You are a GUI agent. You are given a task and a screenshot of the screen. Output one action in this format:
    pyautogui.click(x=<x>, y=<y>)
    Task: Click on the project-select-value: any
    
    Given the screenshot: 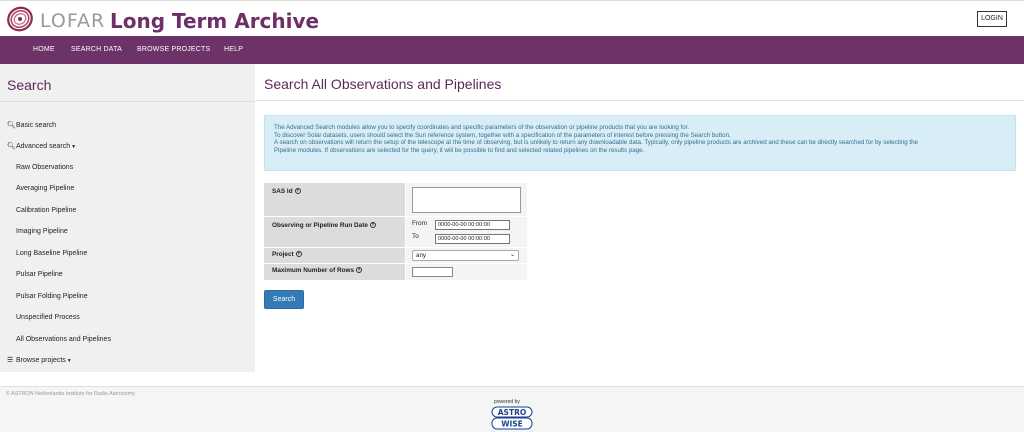 What is the action you would take?
    pyautogui.click(x=421, y=255)
    